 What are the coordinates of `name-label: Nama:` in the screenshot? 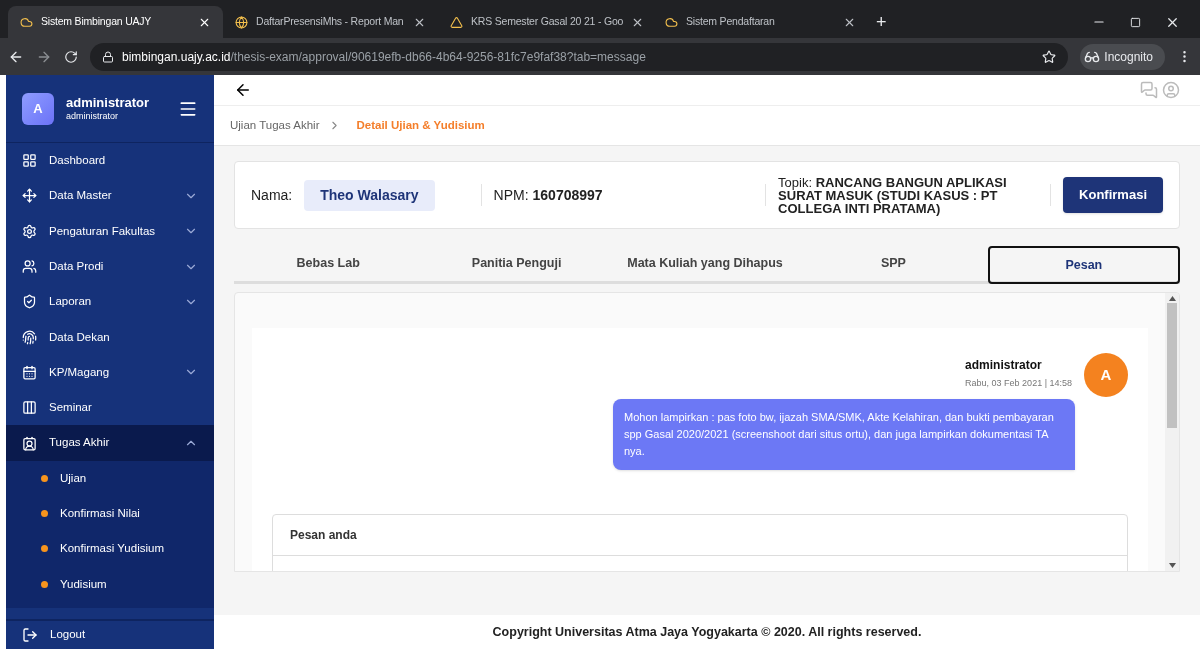 It's located at (272, 195).